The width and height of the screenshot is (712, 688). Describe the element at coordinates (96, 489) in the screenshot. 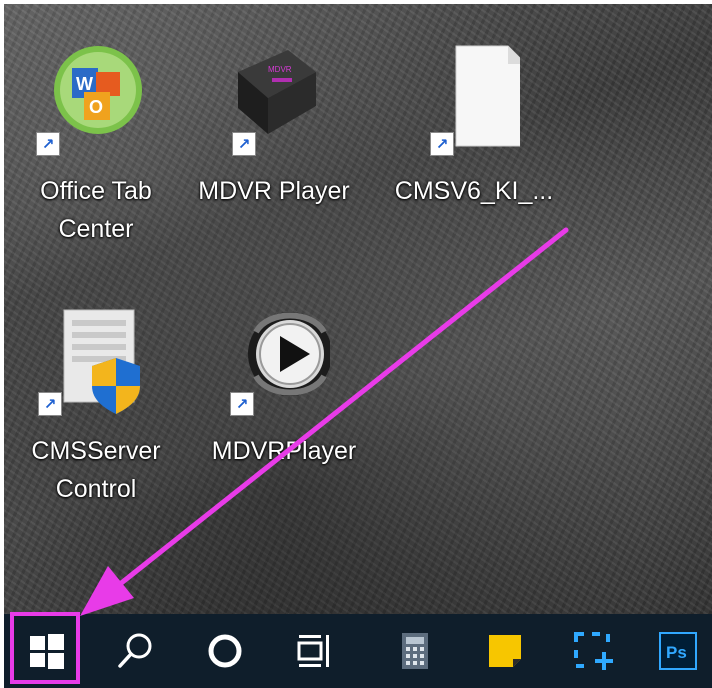

I see `icon-label: Control` at that location.